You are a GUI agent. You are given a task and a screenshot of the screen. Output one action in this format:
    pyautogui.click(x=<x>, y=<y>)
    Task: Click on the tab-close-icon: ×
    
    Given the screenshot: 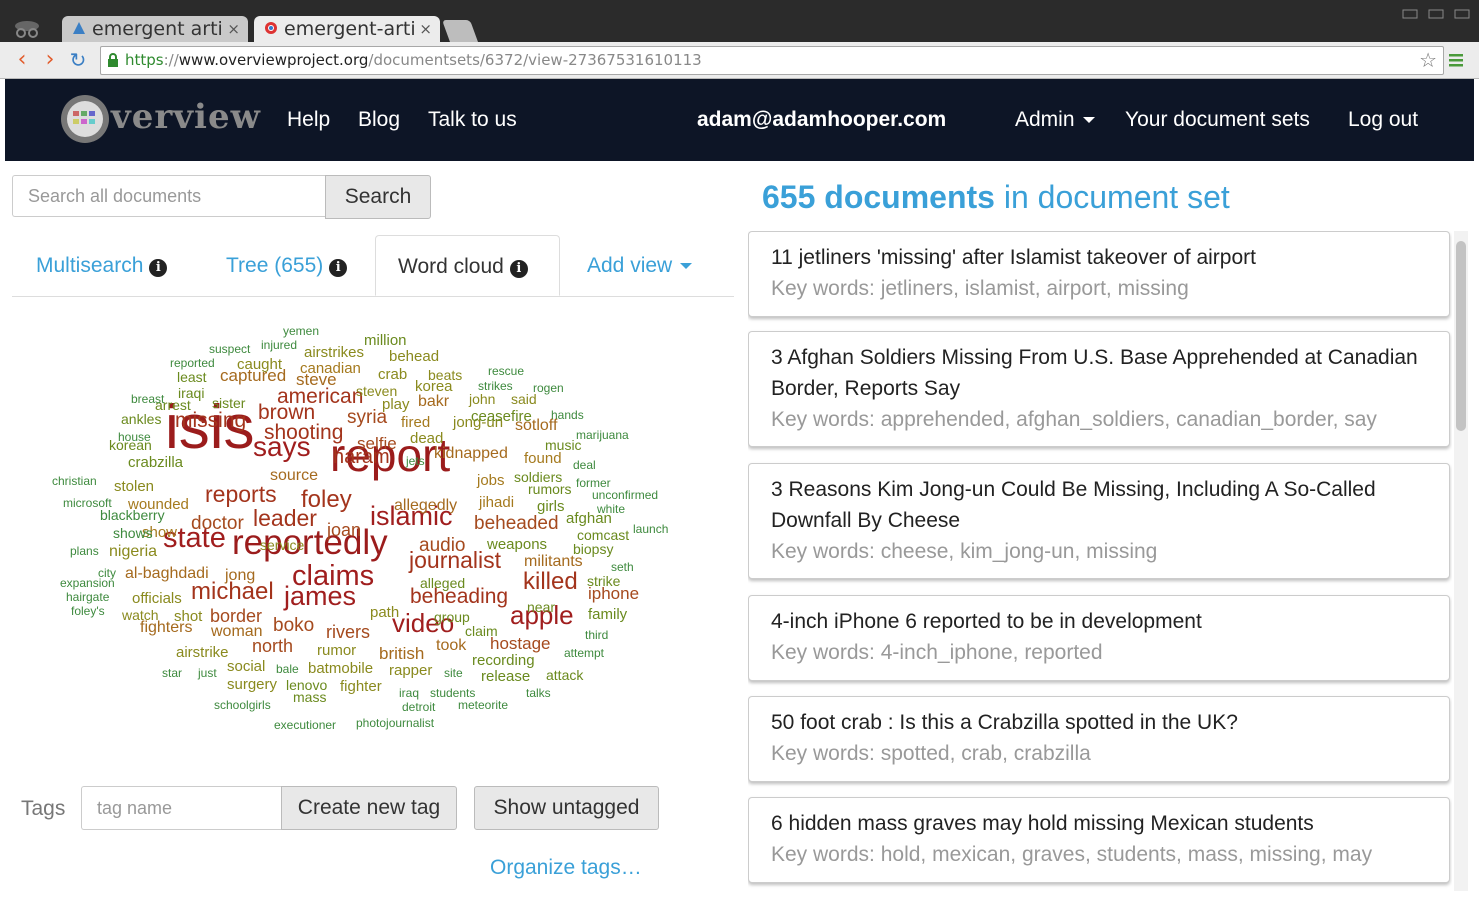 What is the action you would take?
    pyautogui.click(x=425, y=29)
    